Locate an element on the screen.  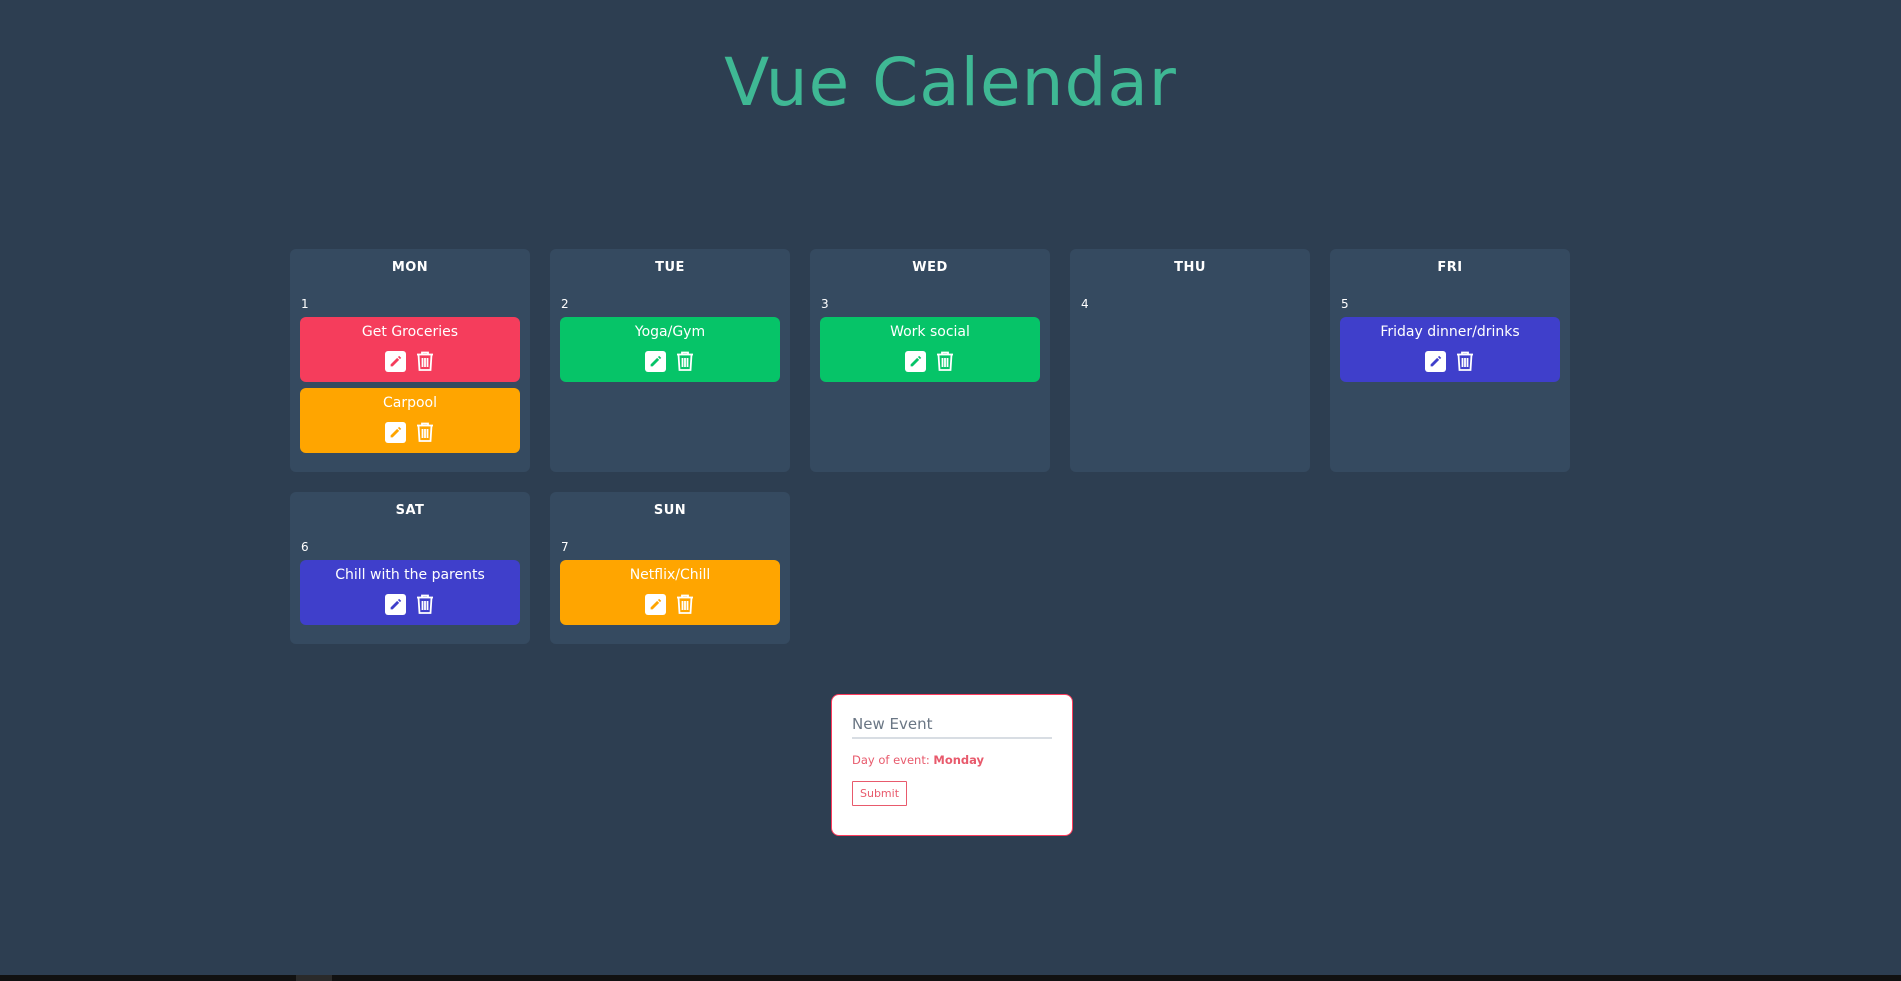
day-name: THU is located at coordinates (1190, 267).